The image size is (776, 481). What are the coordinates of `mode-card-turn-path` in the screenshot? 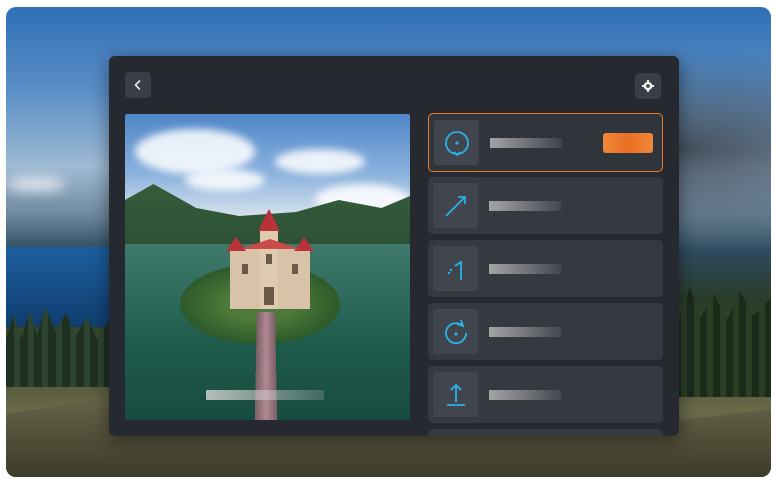 It's located at (545, 268).